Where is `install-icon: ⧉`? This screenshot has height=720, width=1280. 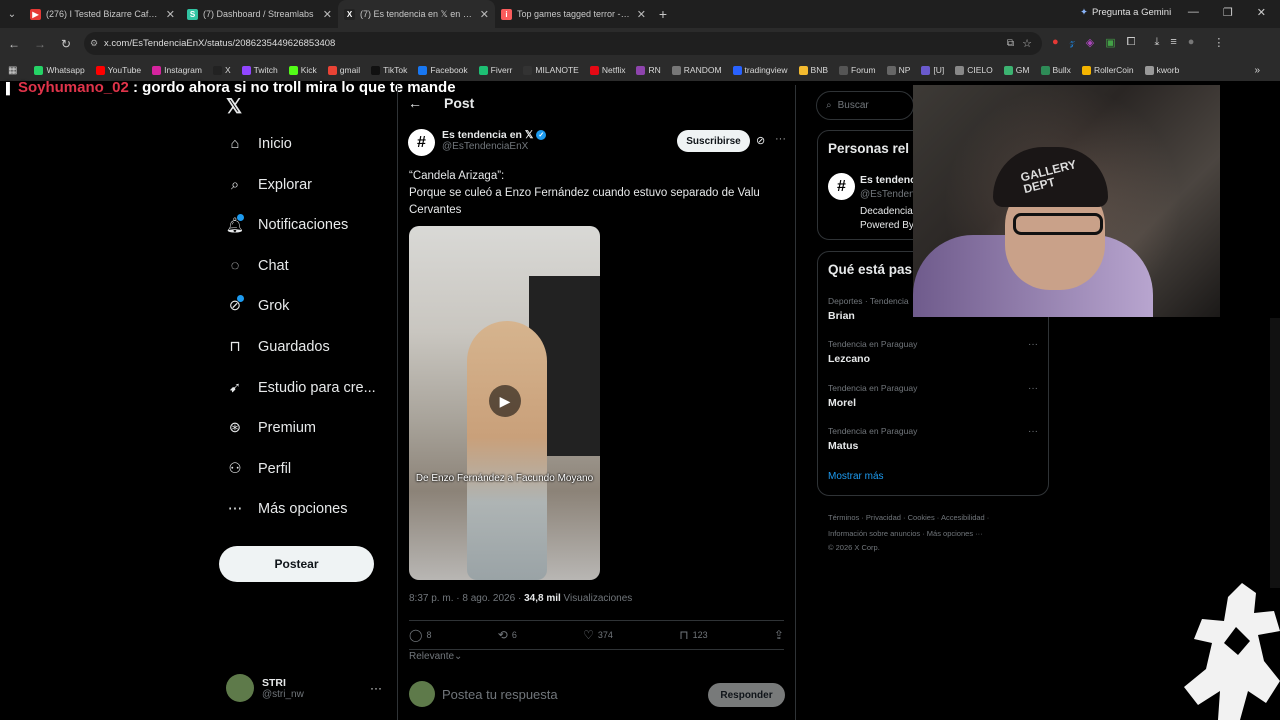 install-icon: ⧉ is located at coordinates (1010, 43).